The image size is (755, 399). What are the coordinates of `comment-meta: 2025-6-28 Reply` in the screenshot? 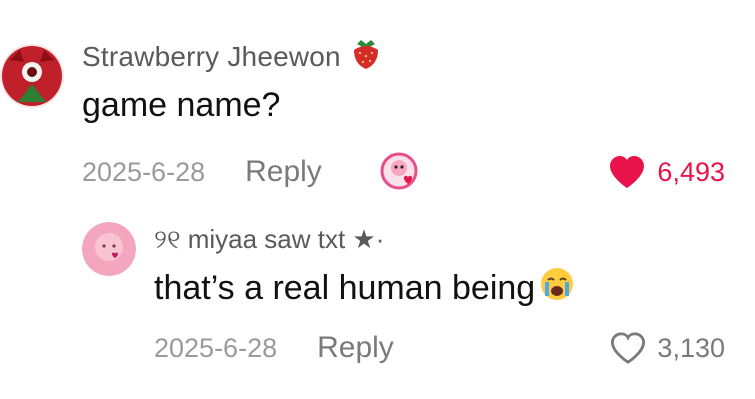 It's located at (202, 172).